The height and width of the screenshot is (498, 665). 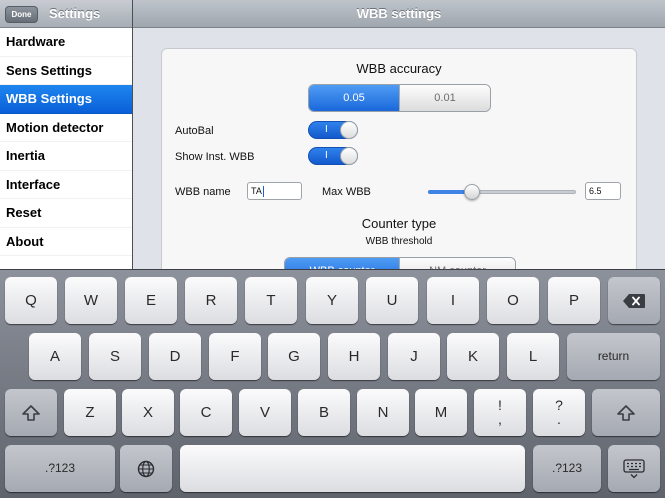 I want to click on sidebar-item-wbb-settings: WBB Settings, so click(x=66, y=99).